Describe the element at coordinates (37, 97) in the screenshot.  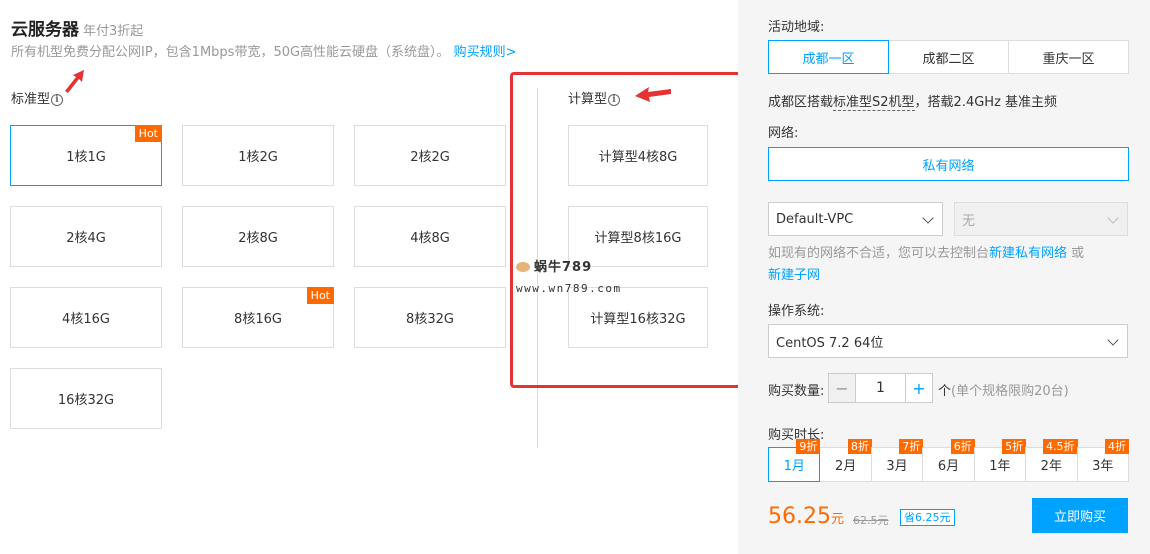
I see `standard-type-label: 标准型 i` at that location.